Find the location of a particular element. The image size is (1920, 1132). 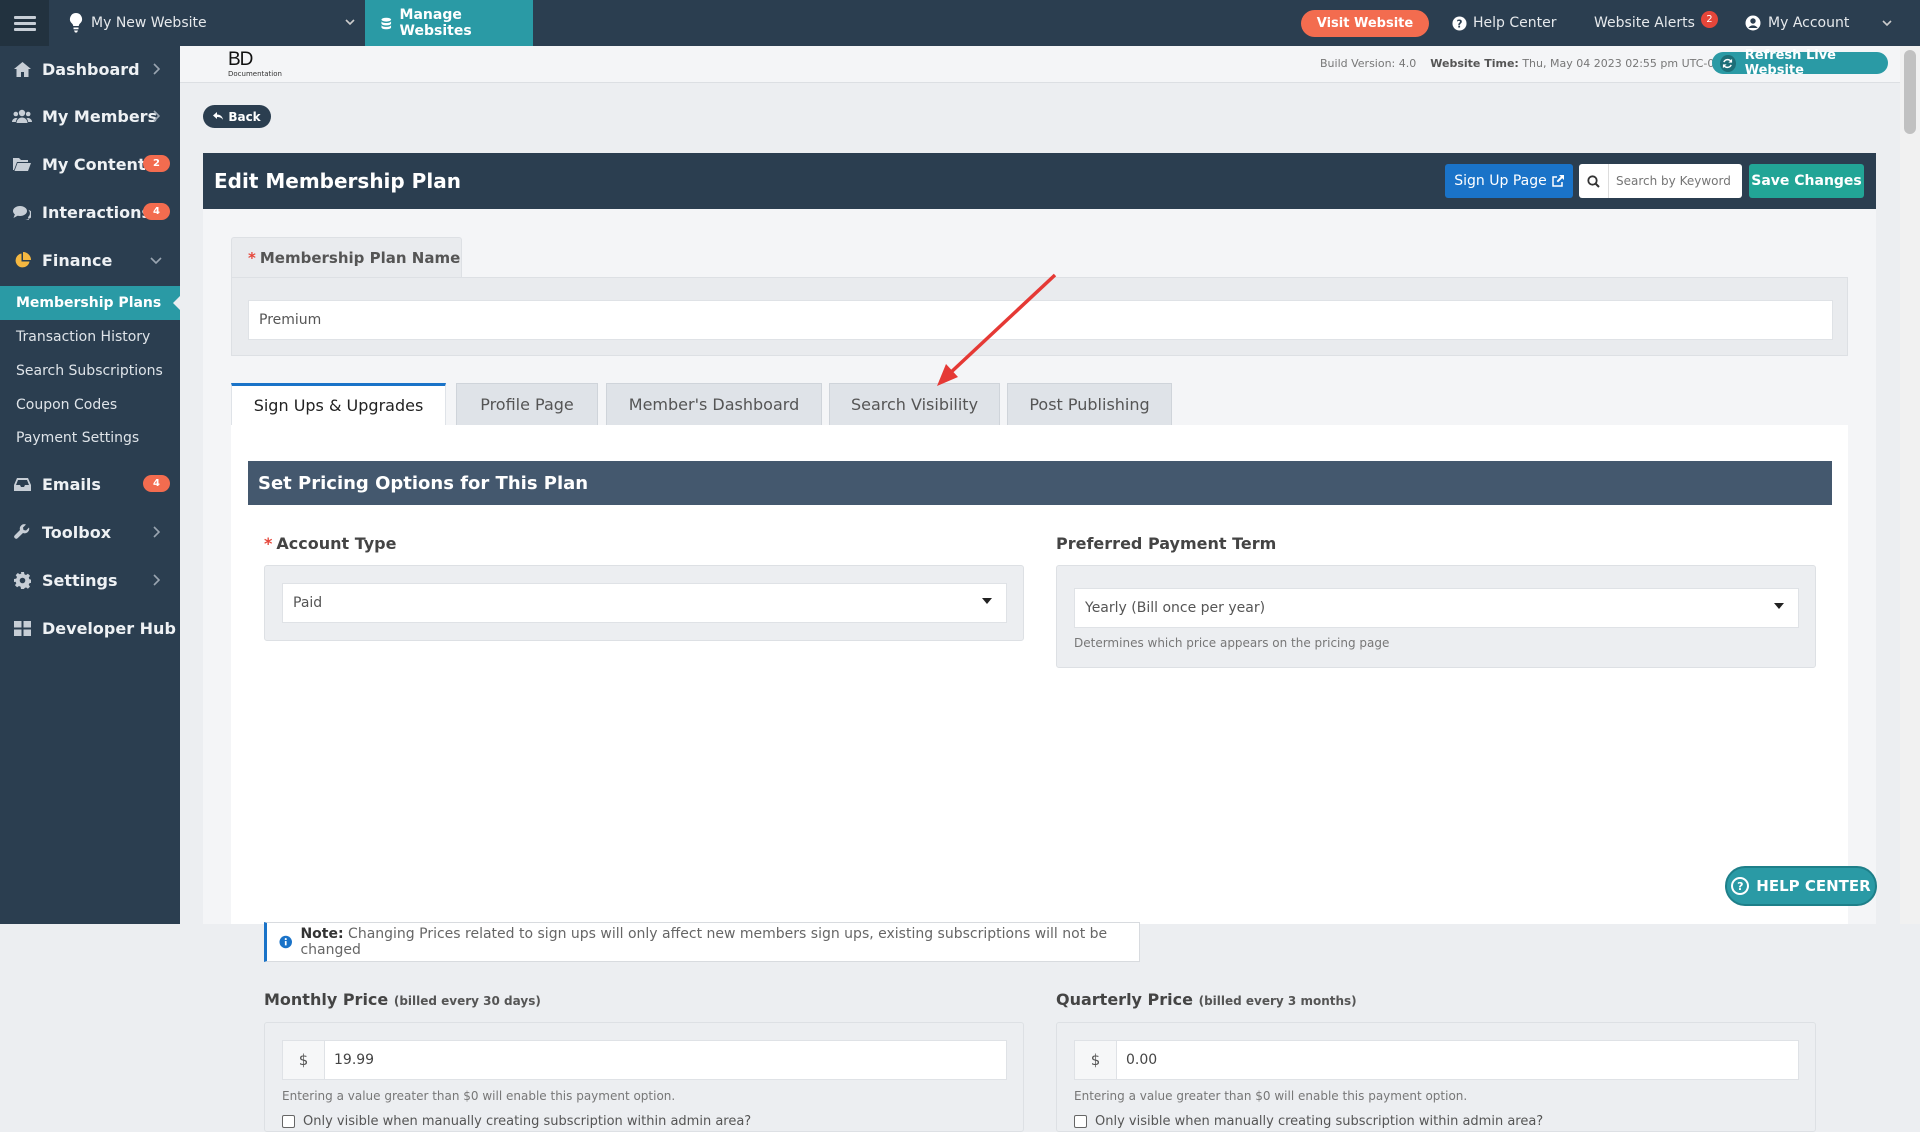

search-input is located at coordinates (1671, 181).